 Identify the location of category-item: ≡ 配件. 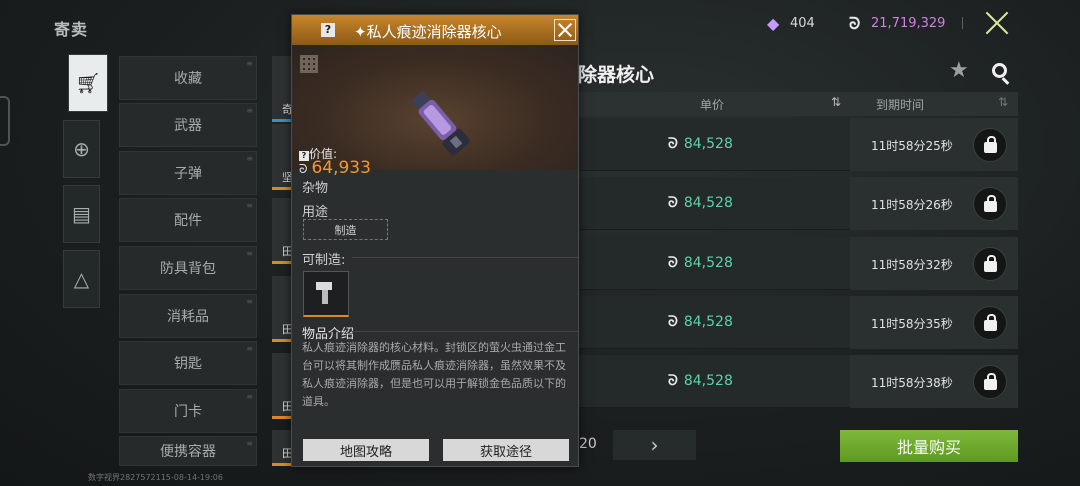
(188, 220).